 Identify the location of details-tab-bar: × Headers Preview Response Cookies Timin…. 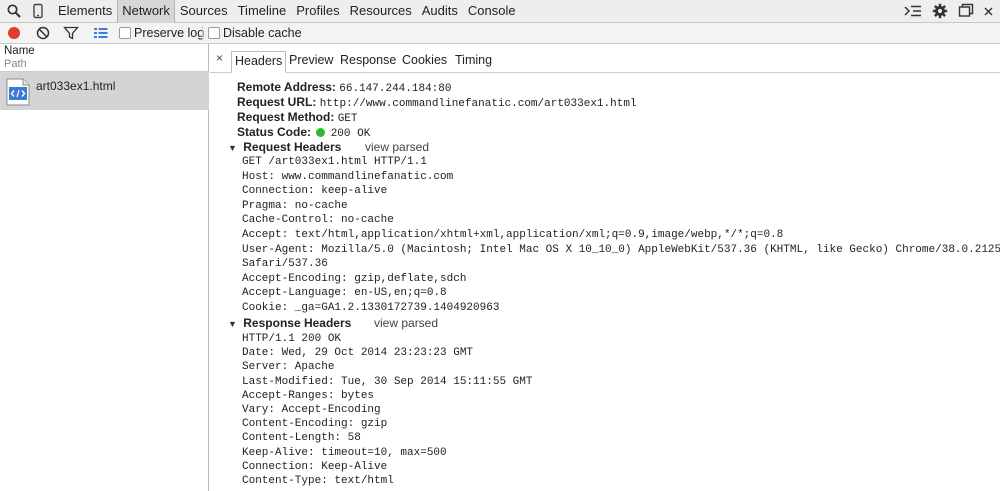
(605, 58).